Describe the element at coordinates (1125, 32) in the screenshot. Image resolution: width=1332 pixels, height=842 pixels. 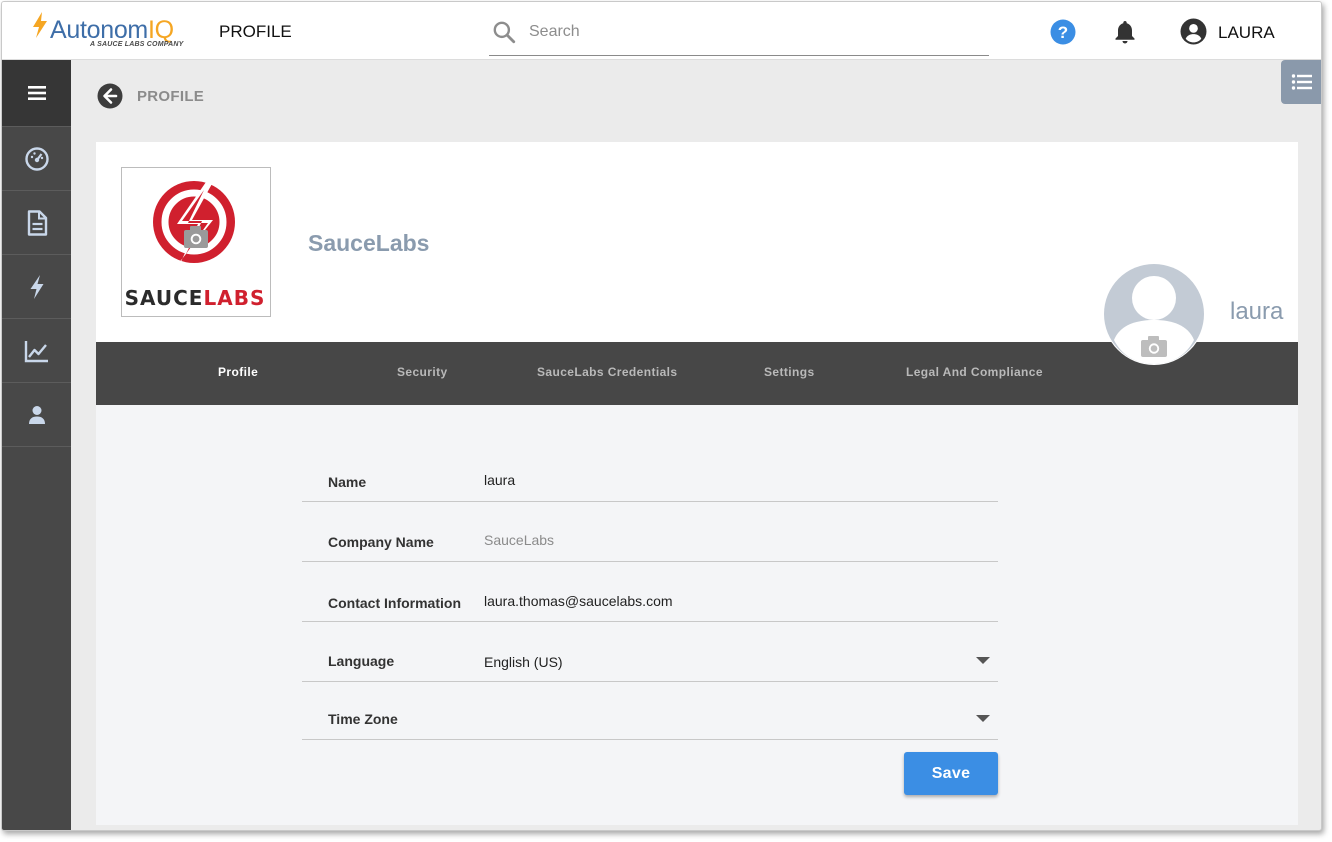
I see `notification-bell-icon` at that location.